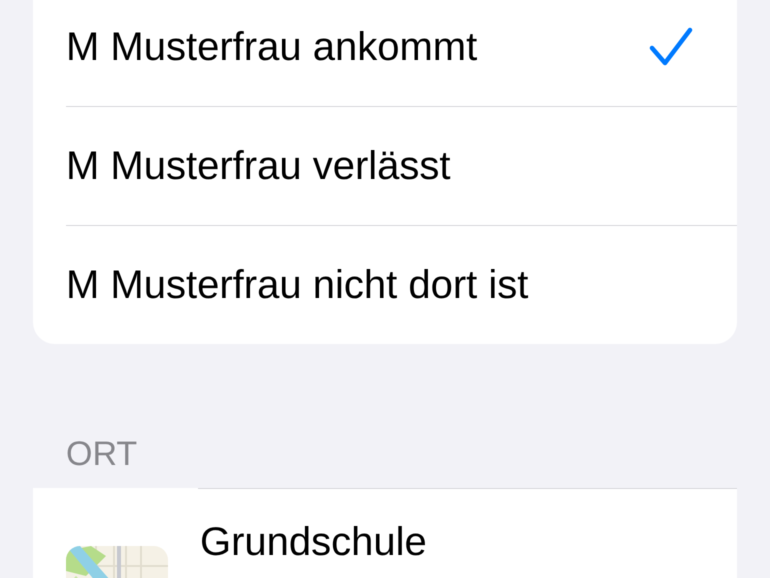 The width and height of the screenshot is (770, 578). I want to click on option-label: M Musterfrau ankommt, so click(272, 47).